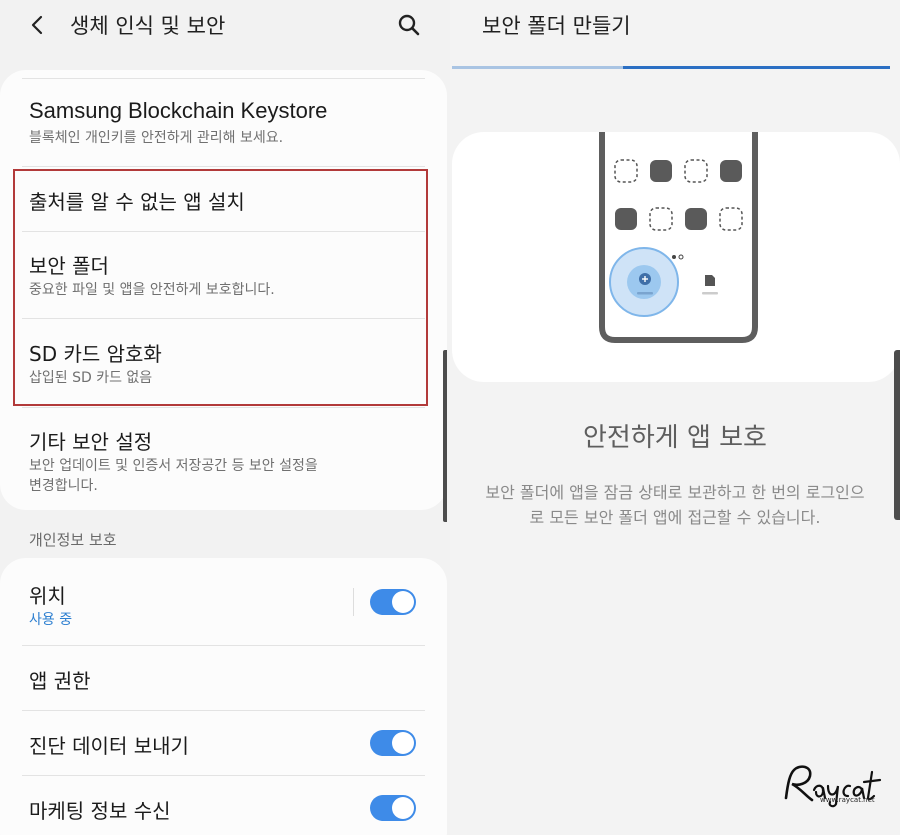 This screenshot has height=835, width=900. What do you see at coordinates (63, 486) in the screenshot?
I see `other-security-settings-subtitle-cont: 변경합니다.` at bounding box center [63, 486].